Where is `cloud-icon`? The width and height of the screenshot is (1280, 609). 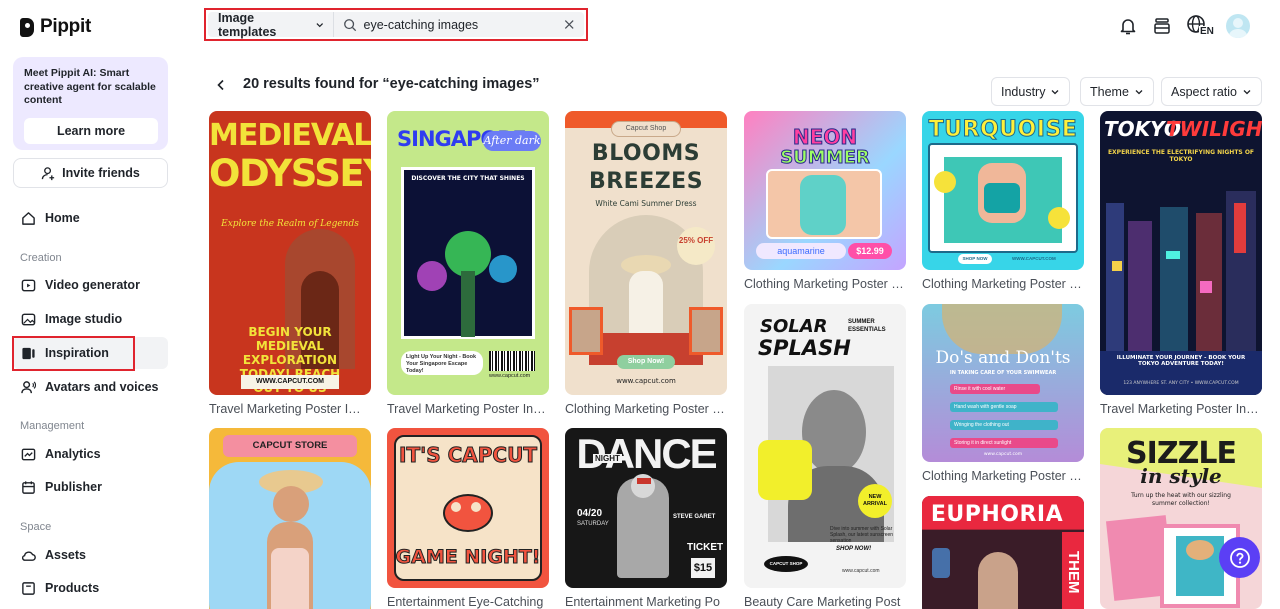
cloud-icon is located at coordinates (28, 555).